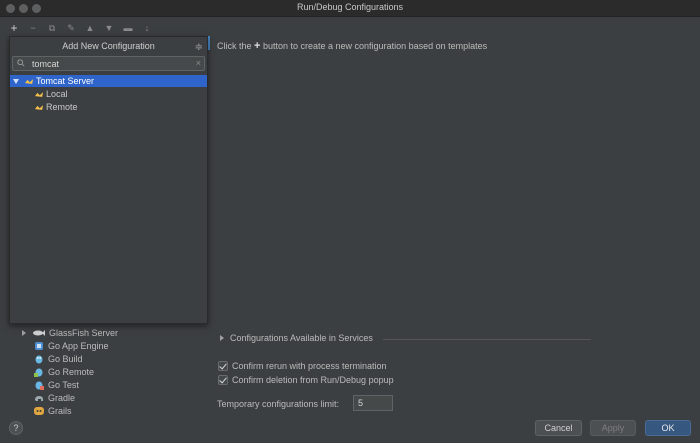 This screenshot has width=700, height=443. I want to click on separator, so click(487, 339).